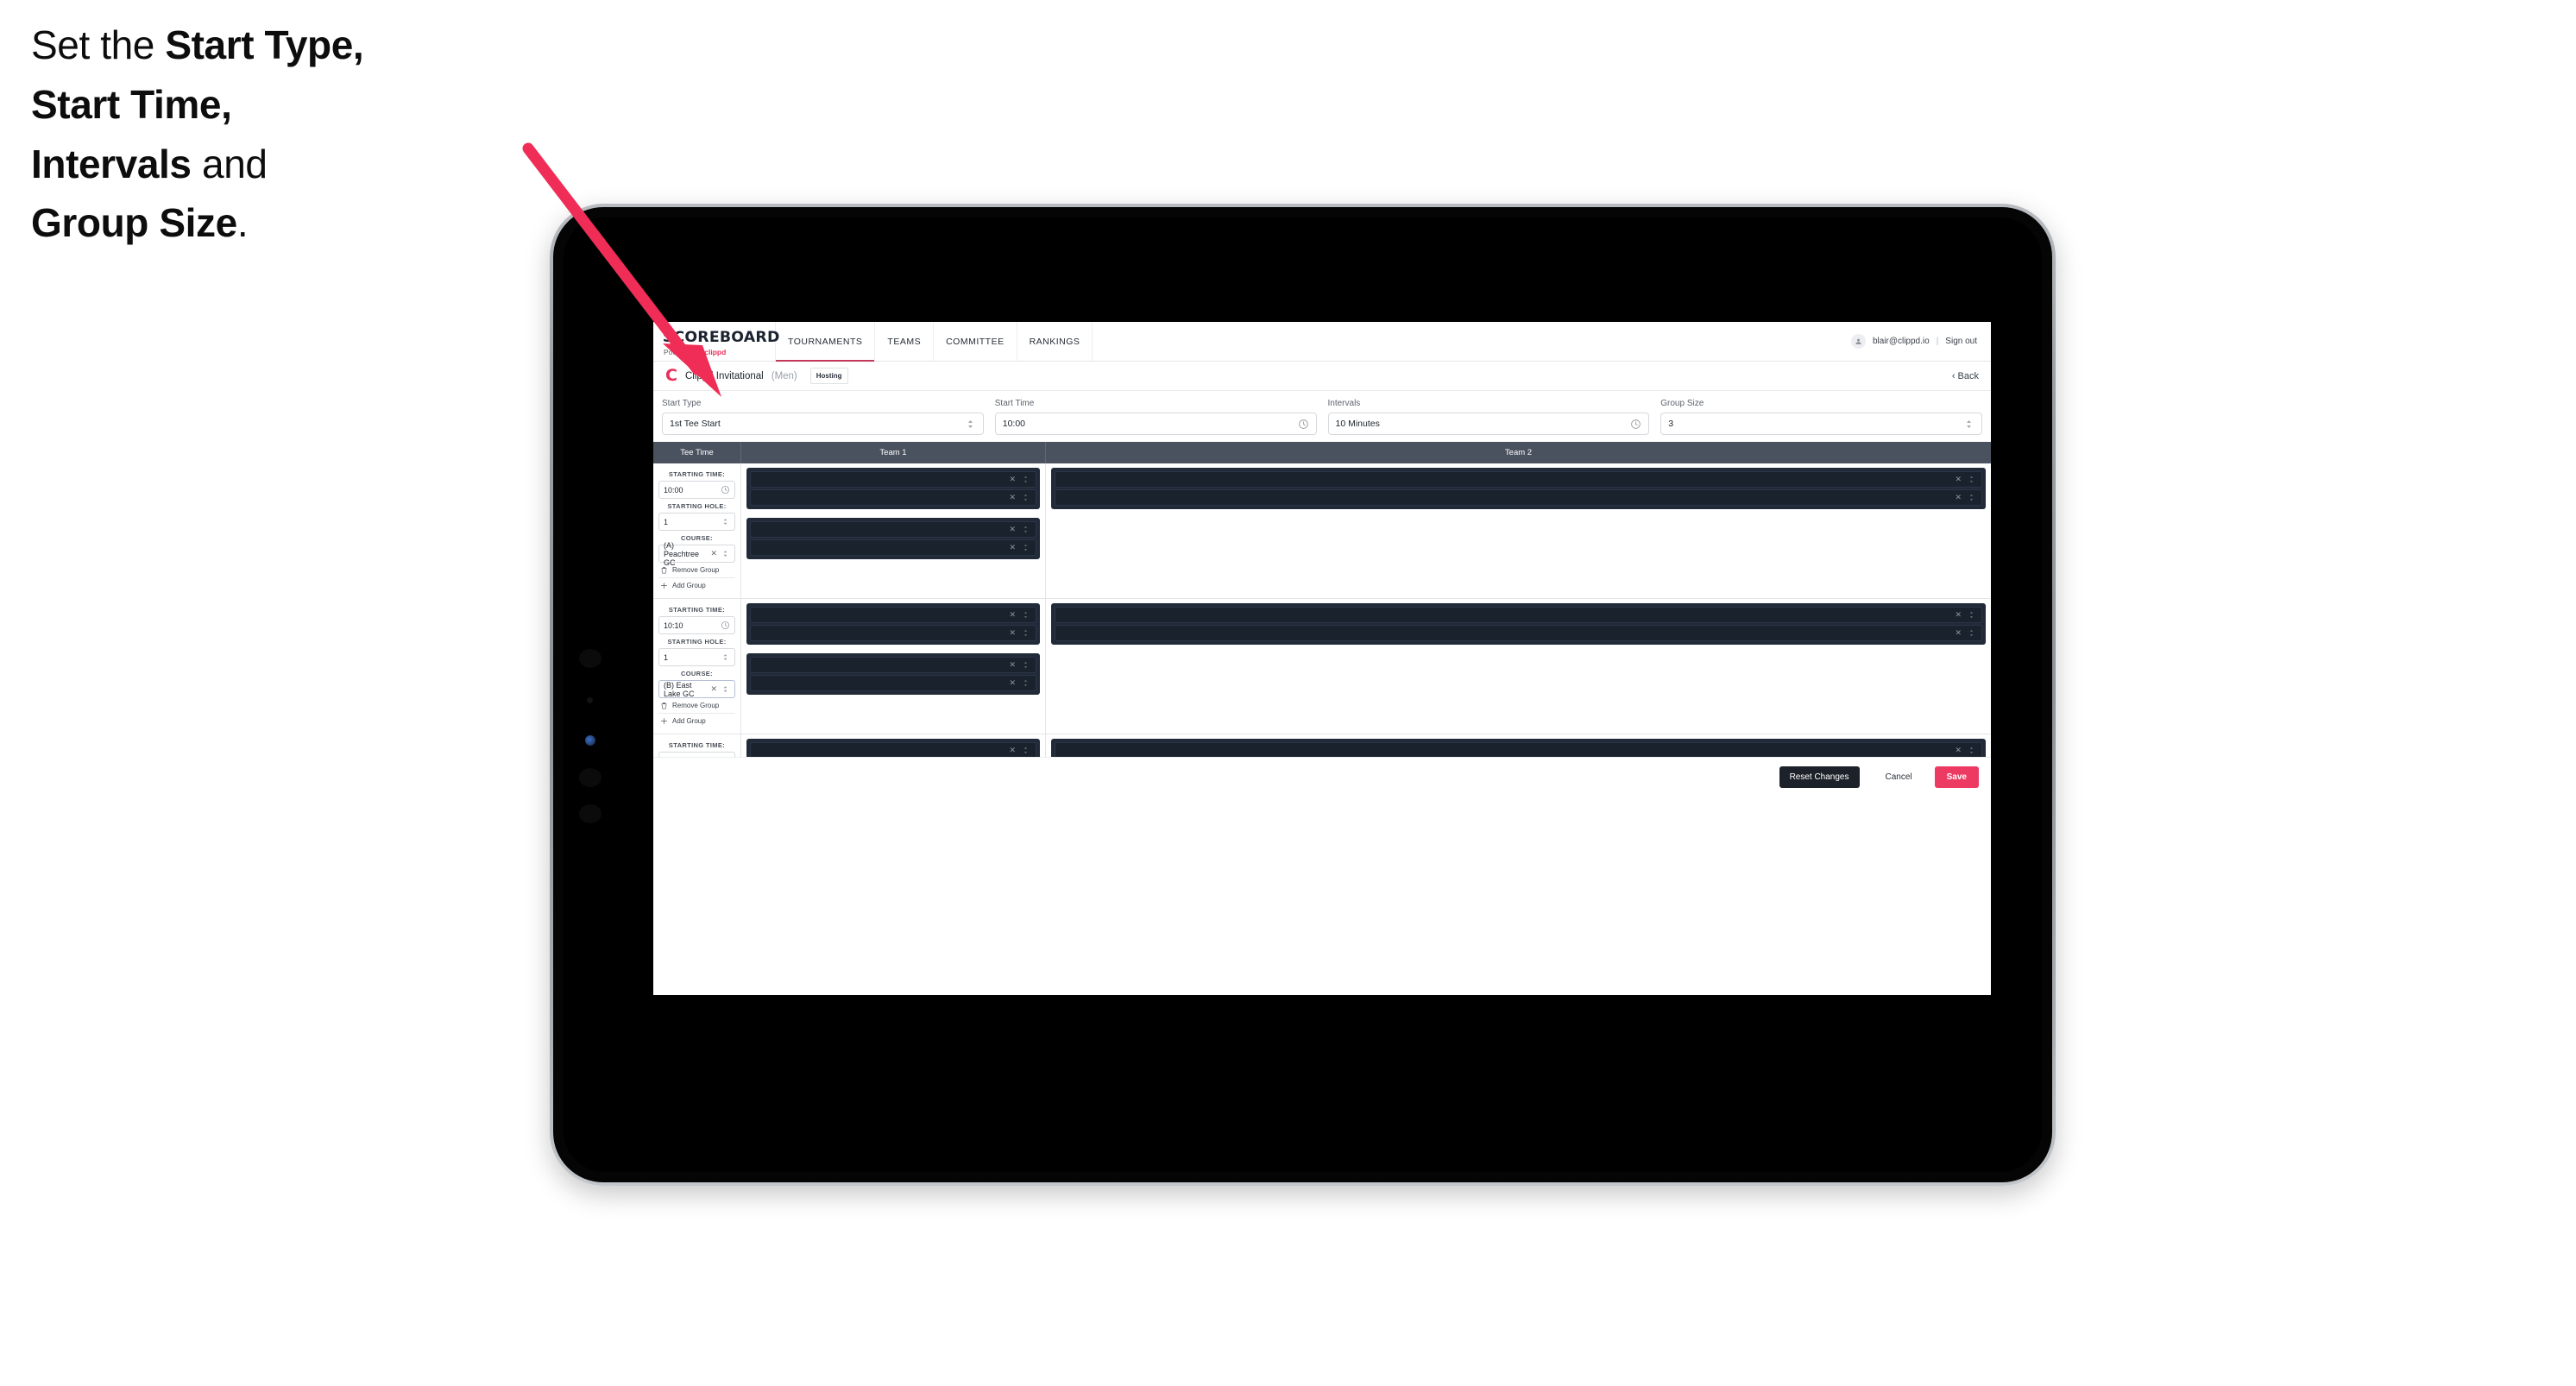 The width and height of the screenshot is (2576, 1386). Describe the element at coordinates (316, 223) in the screenshot. I see `caption-line-4: Group Size.` at that location.